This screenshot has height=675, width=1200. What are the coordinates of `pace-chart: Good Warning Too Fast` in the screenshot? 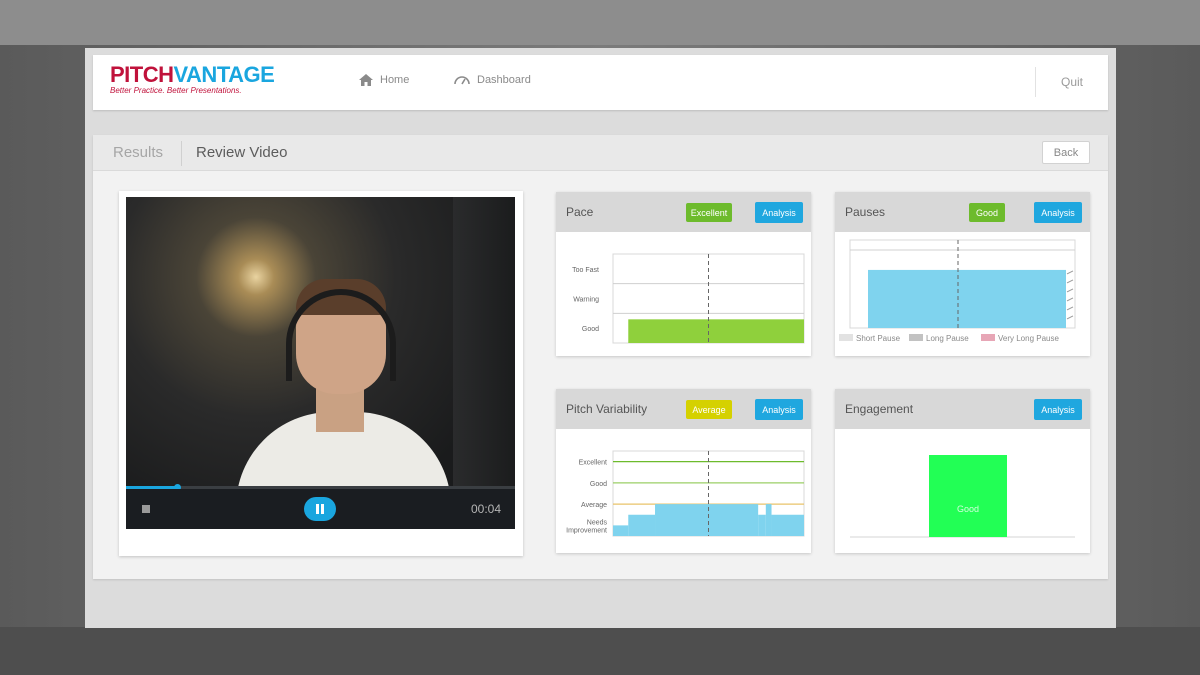 It's located at (688, 298).